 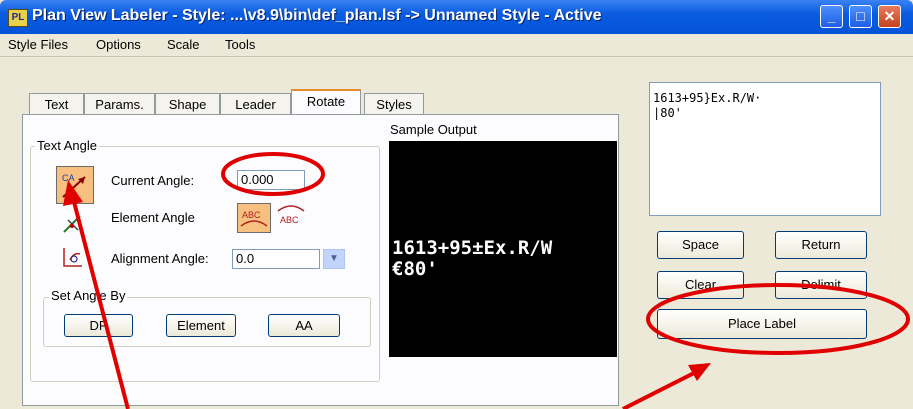 I want to click on alignment-angle-mode-button, so click(x=73, y=257).